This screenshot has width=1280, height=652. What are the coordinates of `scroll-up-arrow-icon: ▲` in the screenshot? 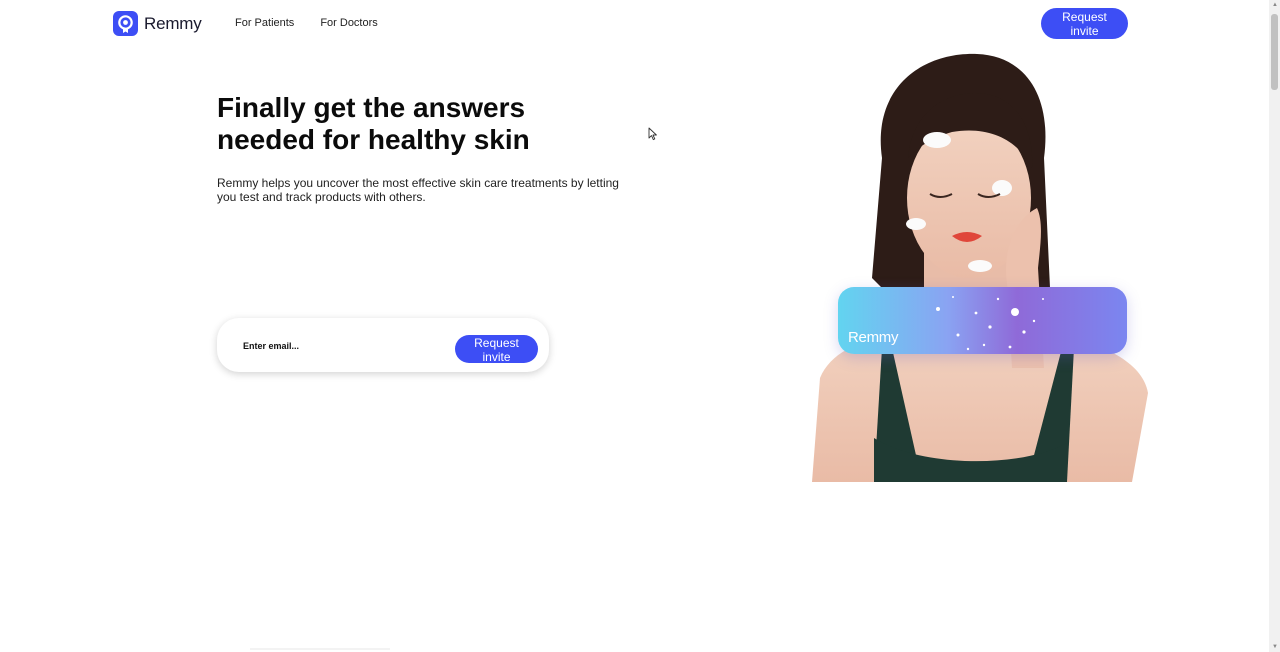 It's located at (1275, 5).